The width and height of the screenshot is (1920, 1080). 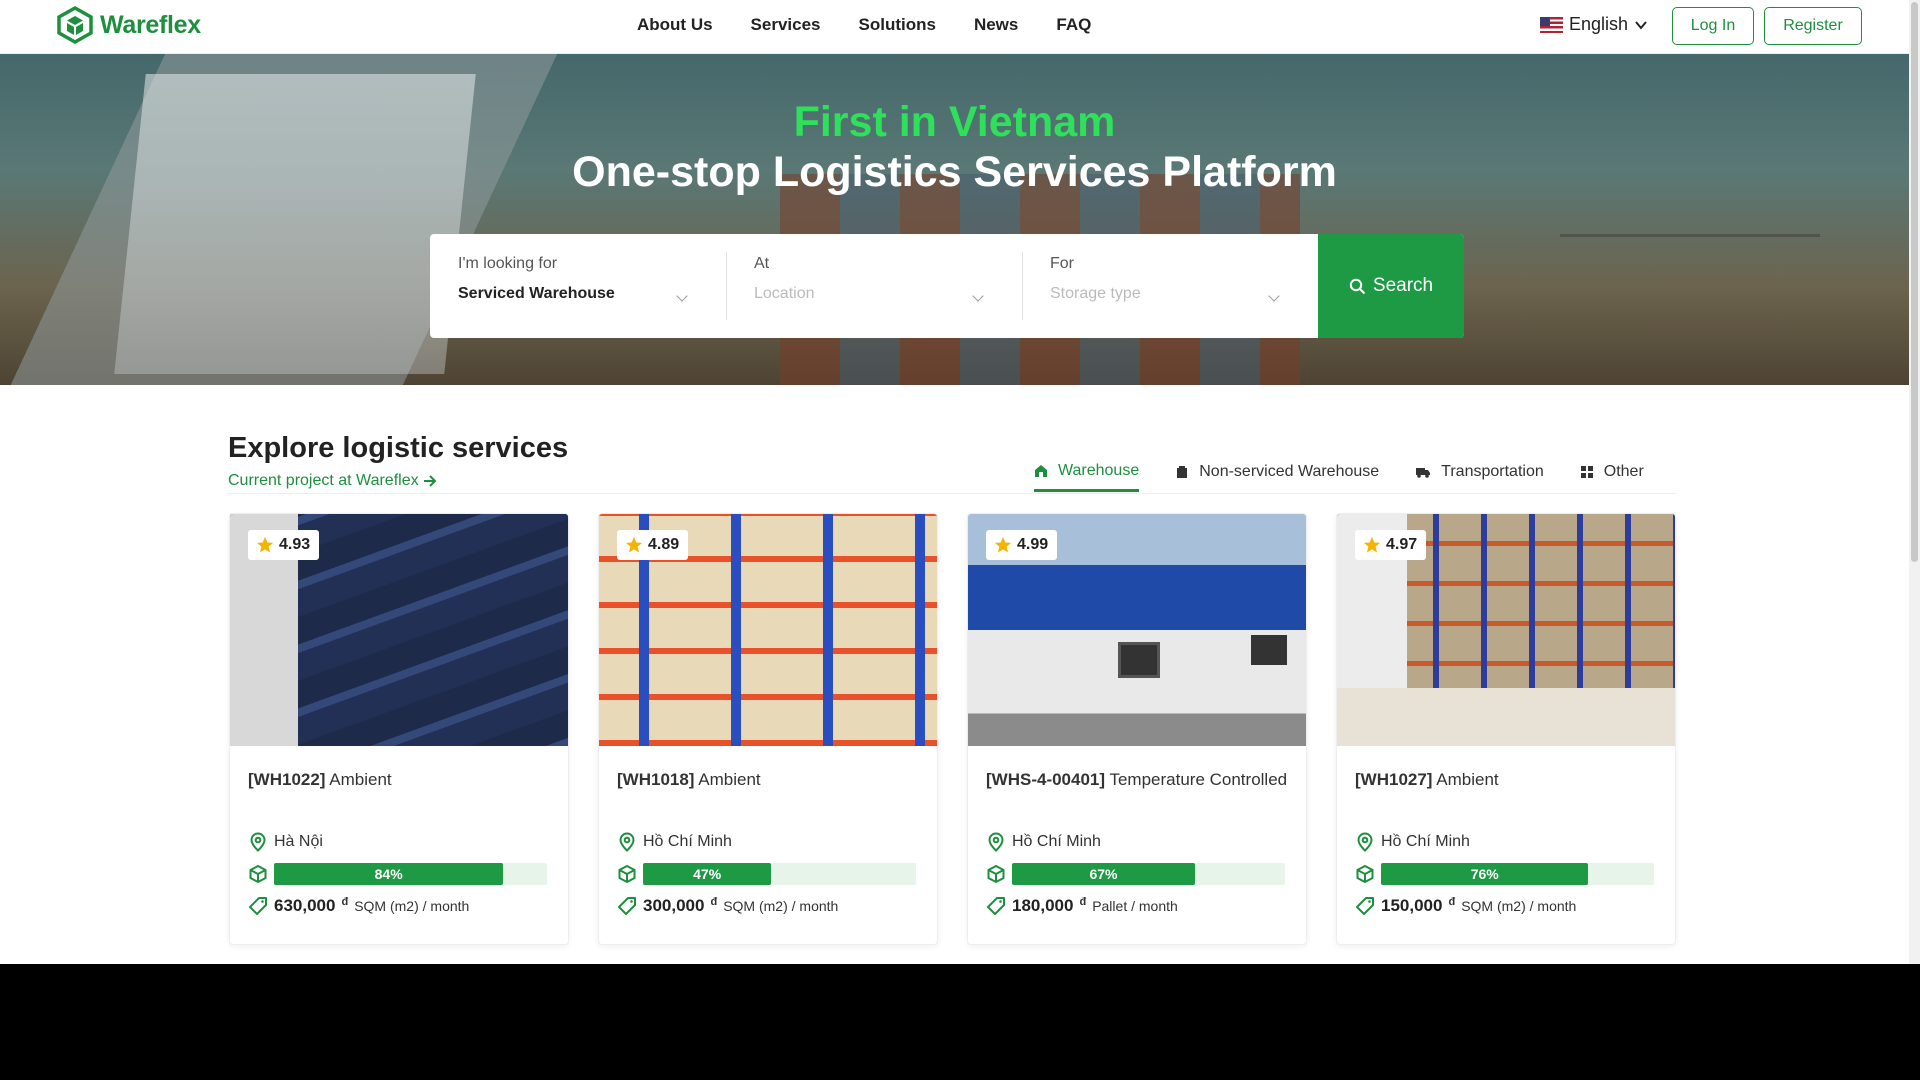 What do you see at coordinates (1103, 874) in the screenshot?
I see `occupancy-label: 67%` at bounding box center [1103, 874].